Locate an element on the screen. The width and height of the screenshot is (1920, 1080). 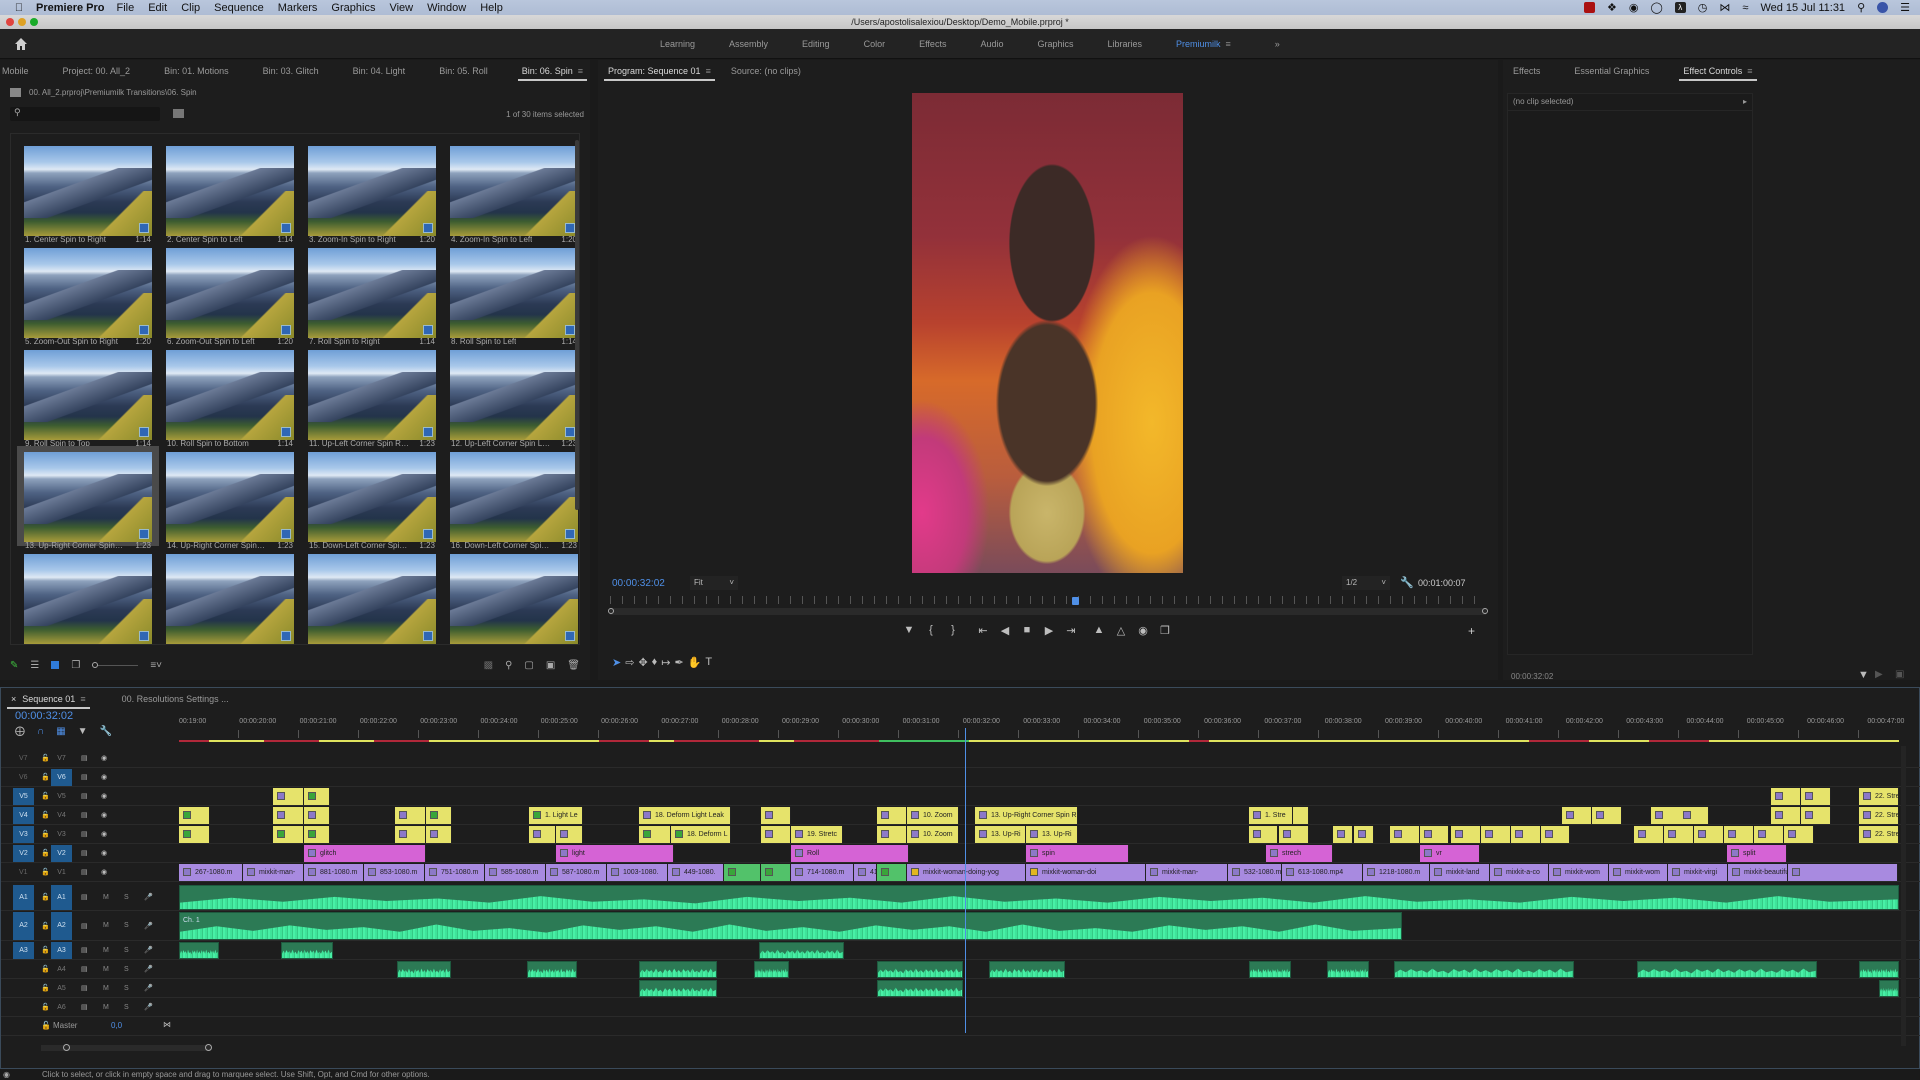
step-forward-button: ▶ is located at coordinates (1049, 630).